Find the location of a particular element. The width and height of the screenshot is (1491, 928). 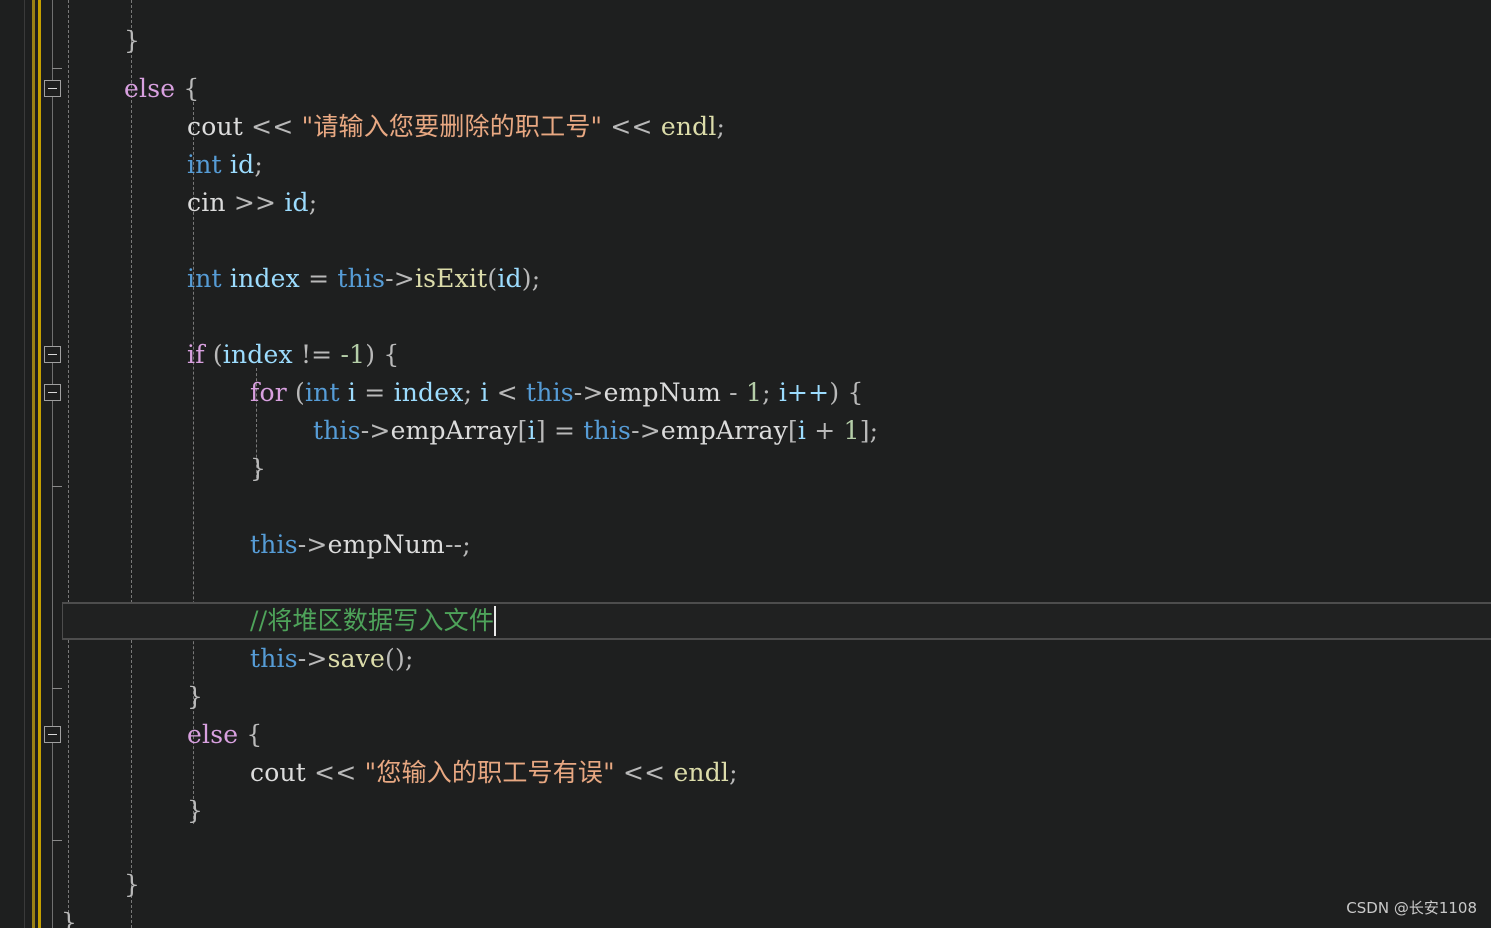

line-for-loop-token-5: i is located at coordinates (352, 392).